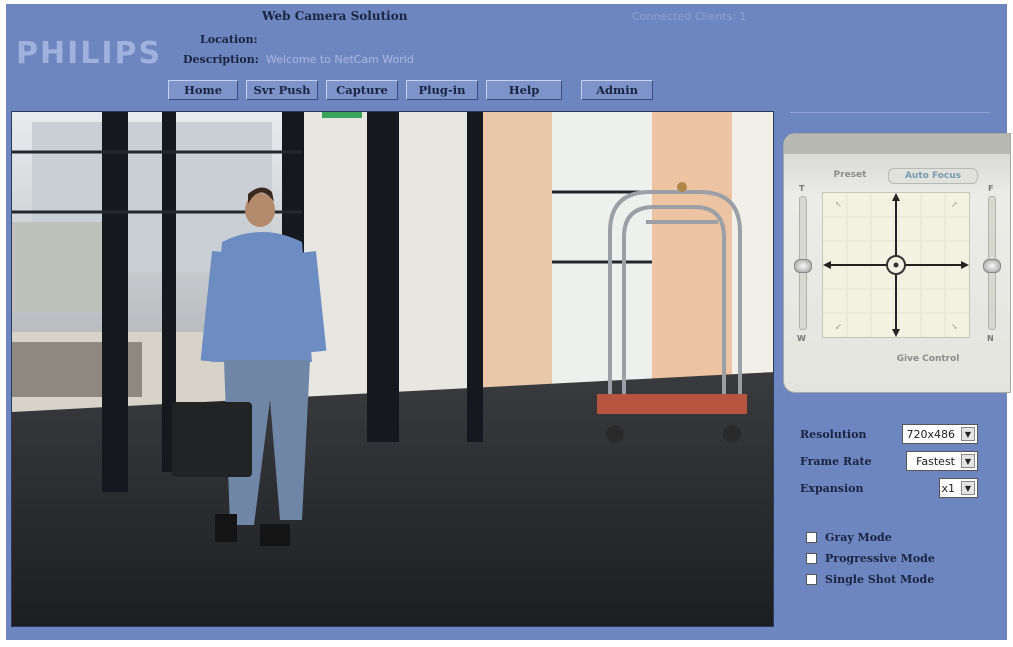 This screenshot has width=1013, height=647. Describe the element at coordinates (930, 434) in the screenshot. I see `resolution-value: 720x486` at that location.